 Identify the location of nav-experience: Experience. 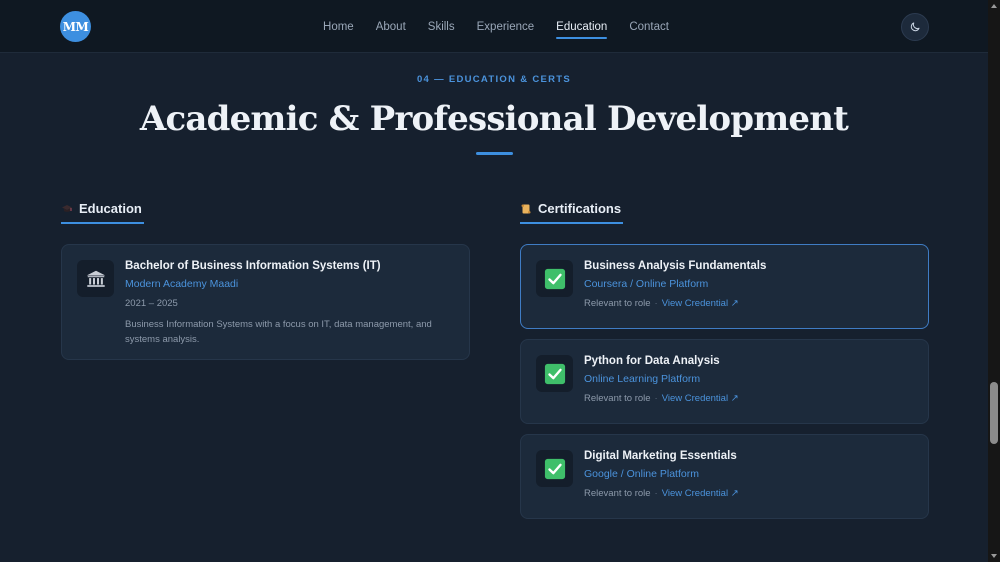
(506, 27).